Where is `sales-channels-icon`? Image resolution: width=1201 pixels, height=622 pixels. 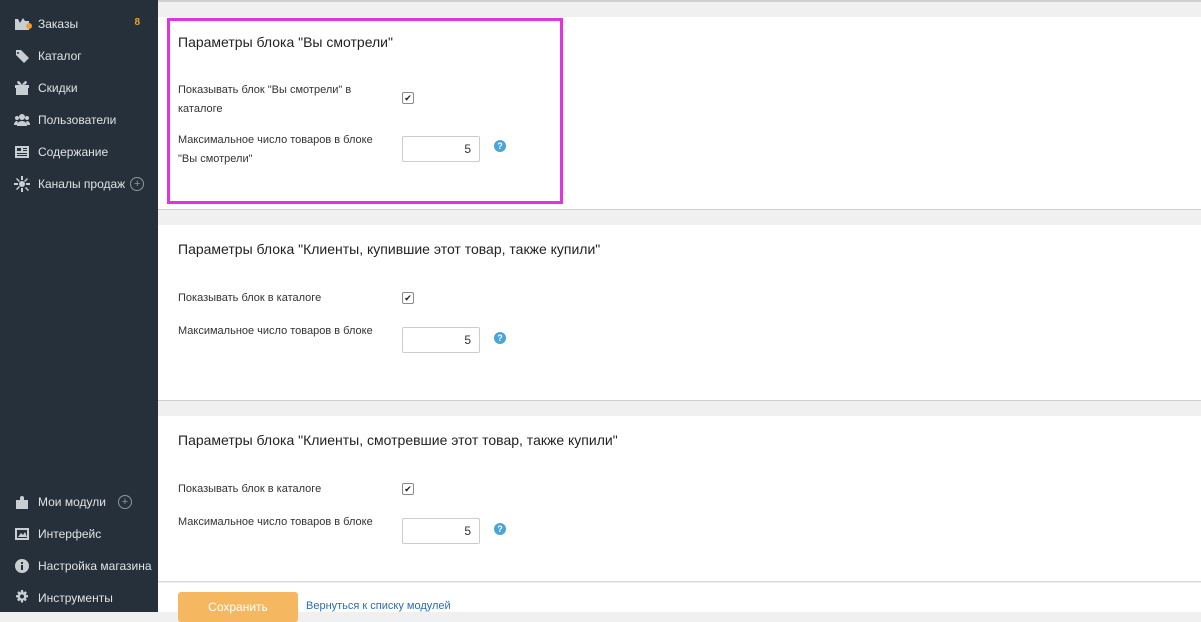 sales-channels-icon is located at coordinates (22, 184).